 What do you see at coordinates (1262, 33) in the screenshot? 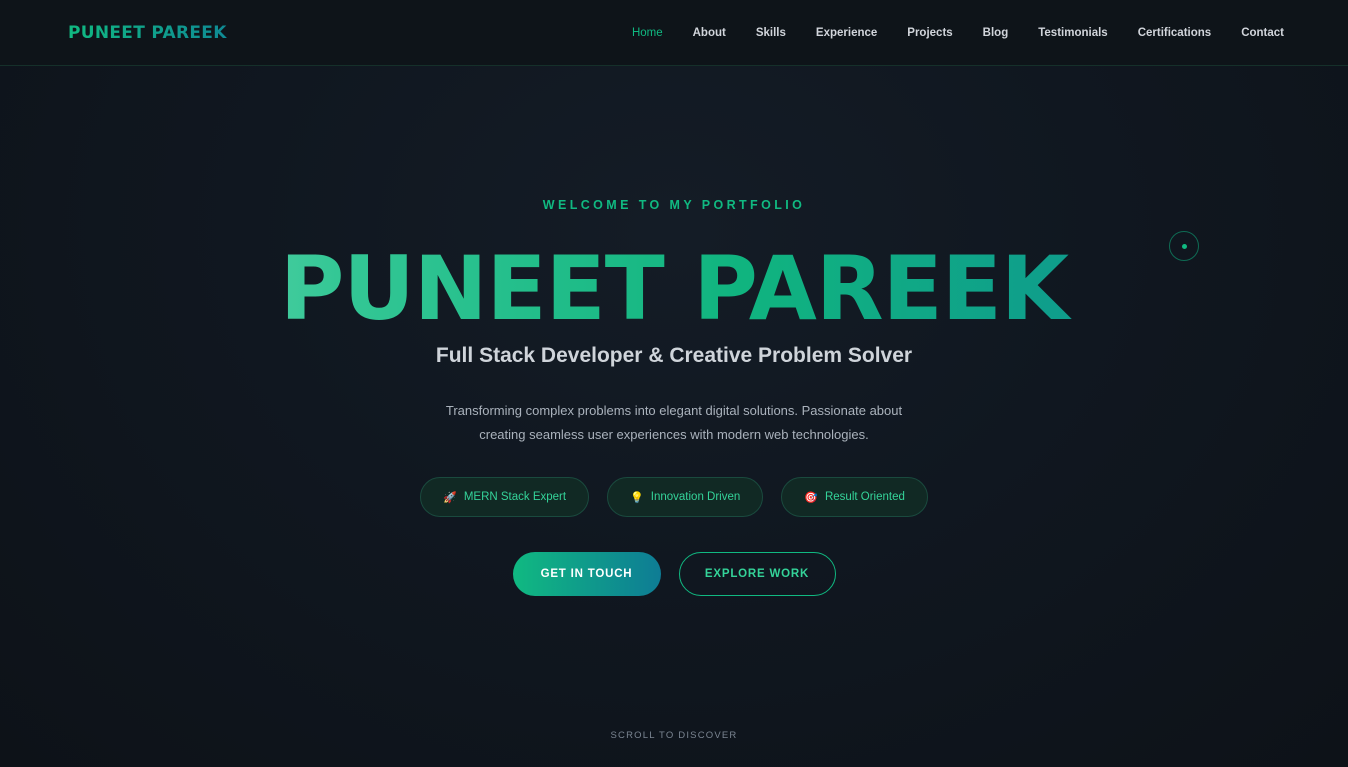
I see `nav-link-contact: Contact` at bounding box center [1262, 33].